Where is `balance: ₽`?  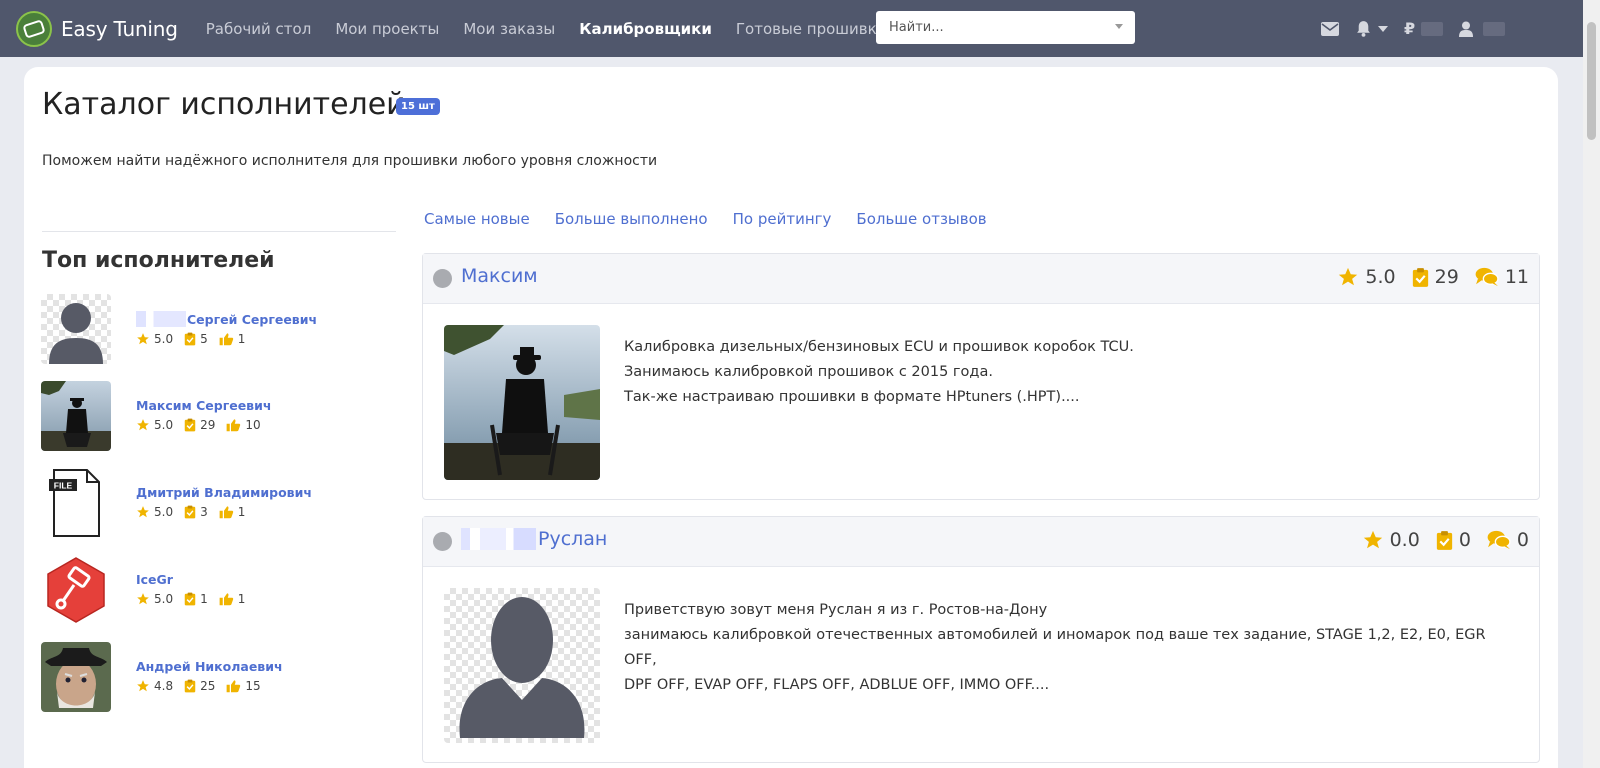 balance: ₽ is located at coordinates (1424, 28).